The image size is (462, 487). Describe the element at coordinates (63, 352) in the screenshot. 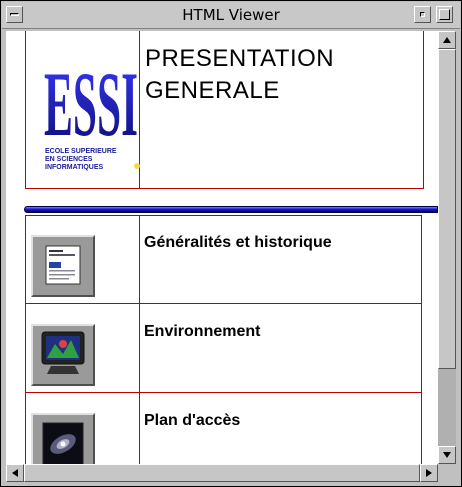

I see `monitor-icon` at that location.